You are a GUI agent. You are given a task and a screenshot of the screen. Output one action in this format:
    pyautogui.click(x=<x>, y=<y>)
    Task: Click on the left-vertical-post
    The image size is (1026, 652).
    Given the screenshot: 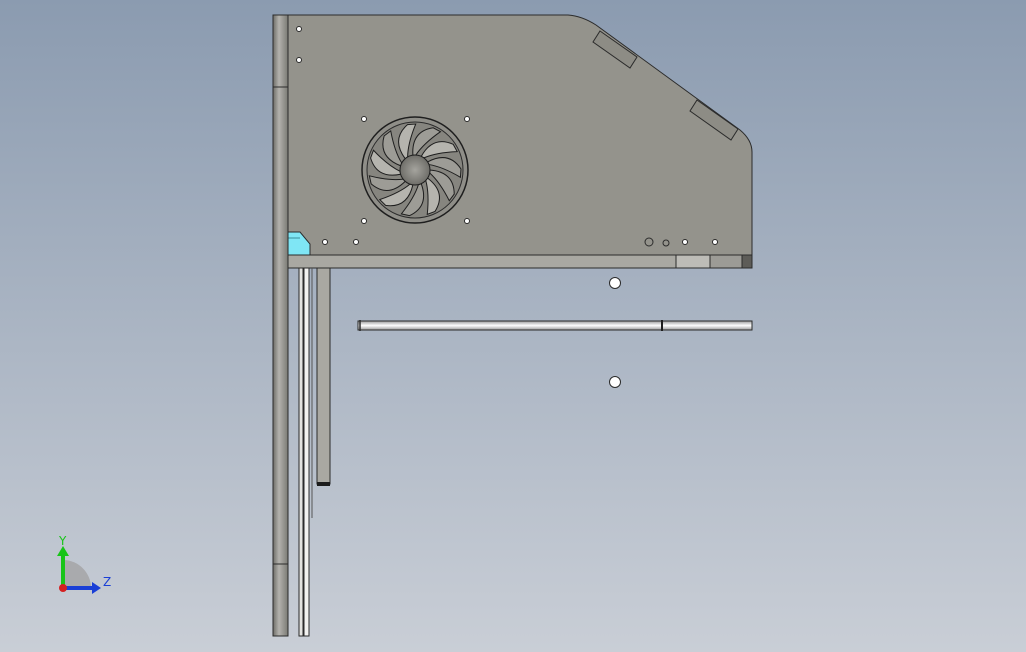 What is the action you would take?
    pyautogui.click(x=280, y=325)
    